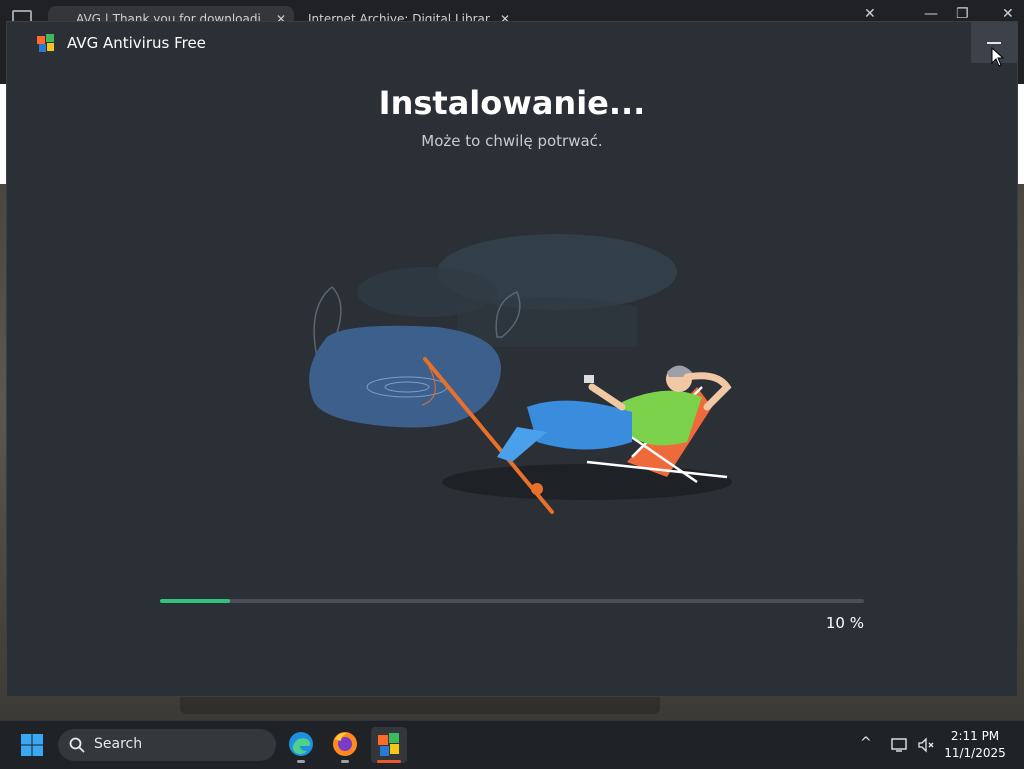 The height and width of the screenshot is (769, 1024). I want to click on clock-date: 11/1/2025, so click(975, 753).